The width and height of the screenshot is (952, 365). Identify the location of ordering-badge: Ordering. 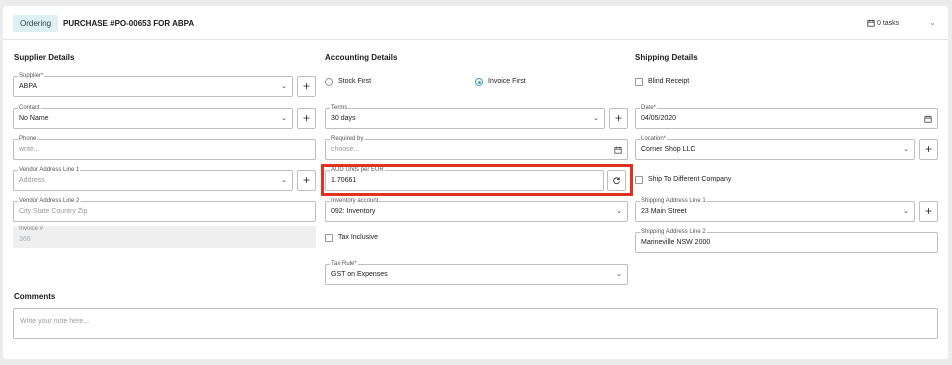
(36, 23).